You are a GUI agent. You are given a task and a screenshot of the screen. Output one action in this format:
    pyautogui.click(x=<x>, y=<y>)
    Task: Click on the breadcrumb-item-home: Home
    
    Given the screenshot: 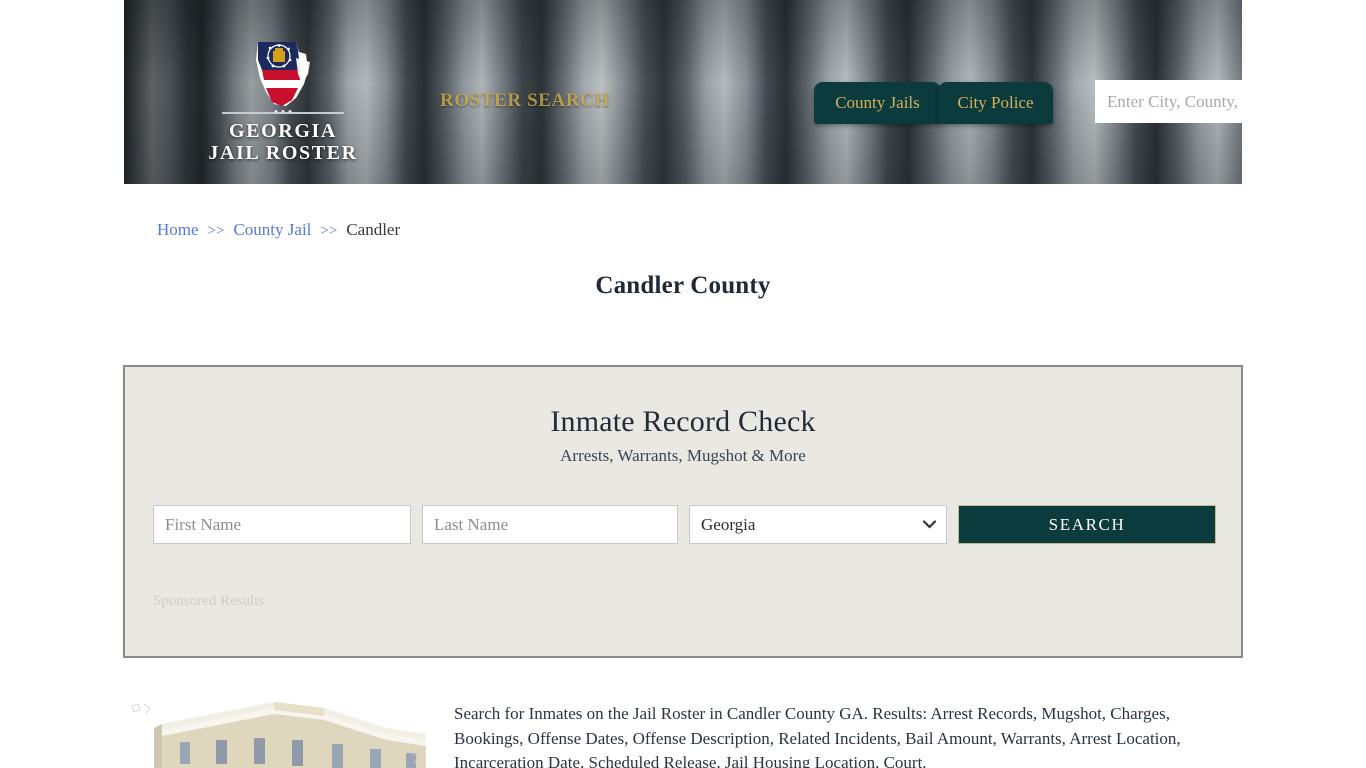 What is the action you would take?
    pyautogui.click(x=178, y=230)
    